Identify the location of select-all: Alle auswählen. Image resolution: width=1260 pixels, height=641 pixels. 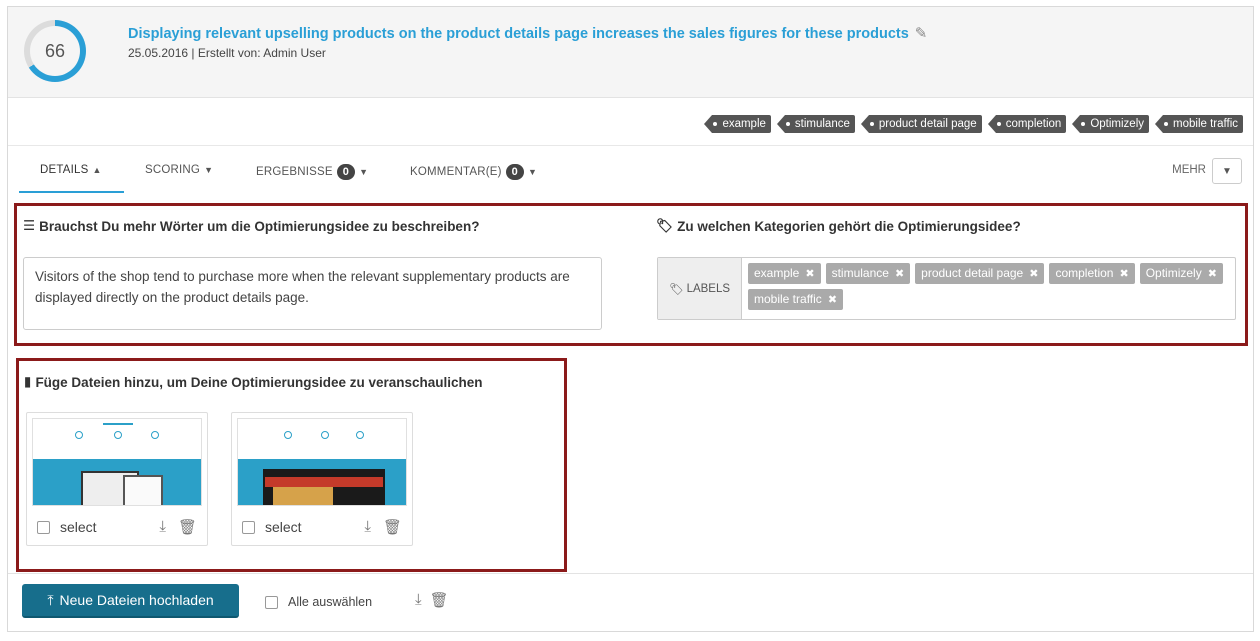
(318, 602).